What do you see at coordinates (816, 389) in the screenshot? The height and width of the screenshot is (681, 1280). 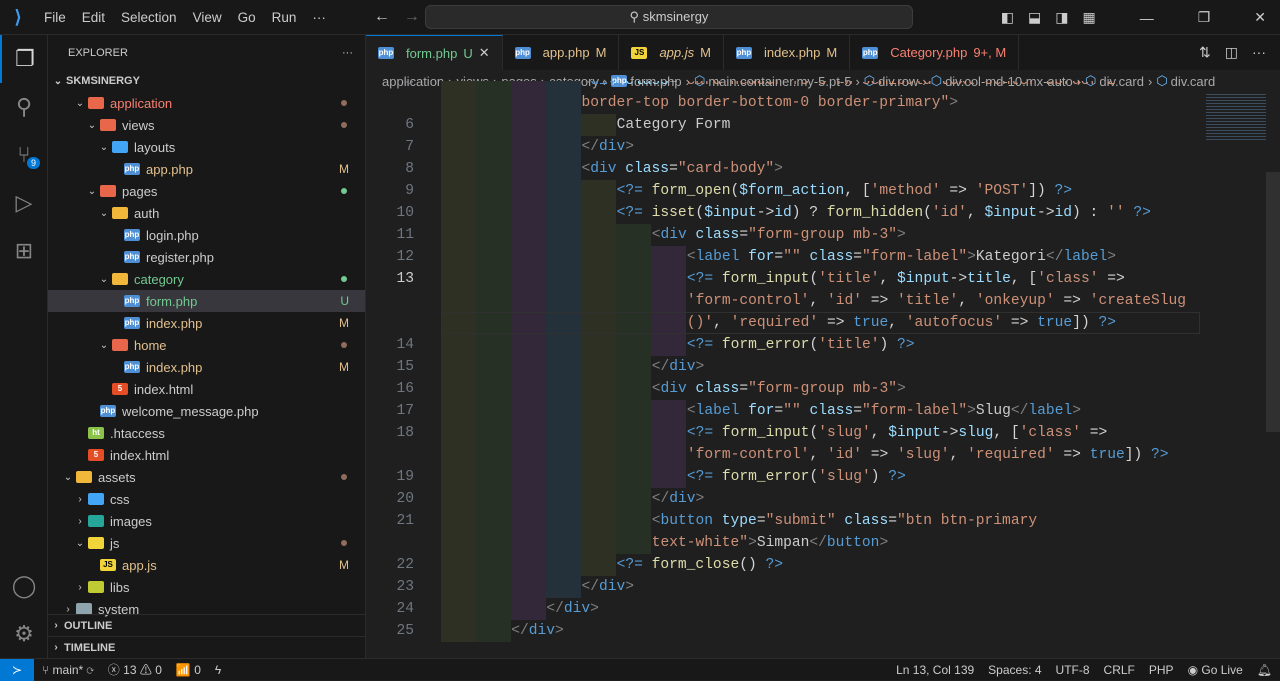 I see `code-line: 16 <div class="form-group mb-3">` at bounding box center [816, 389].